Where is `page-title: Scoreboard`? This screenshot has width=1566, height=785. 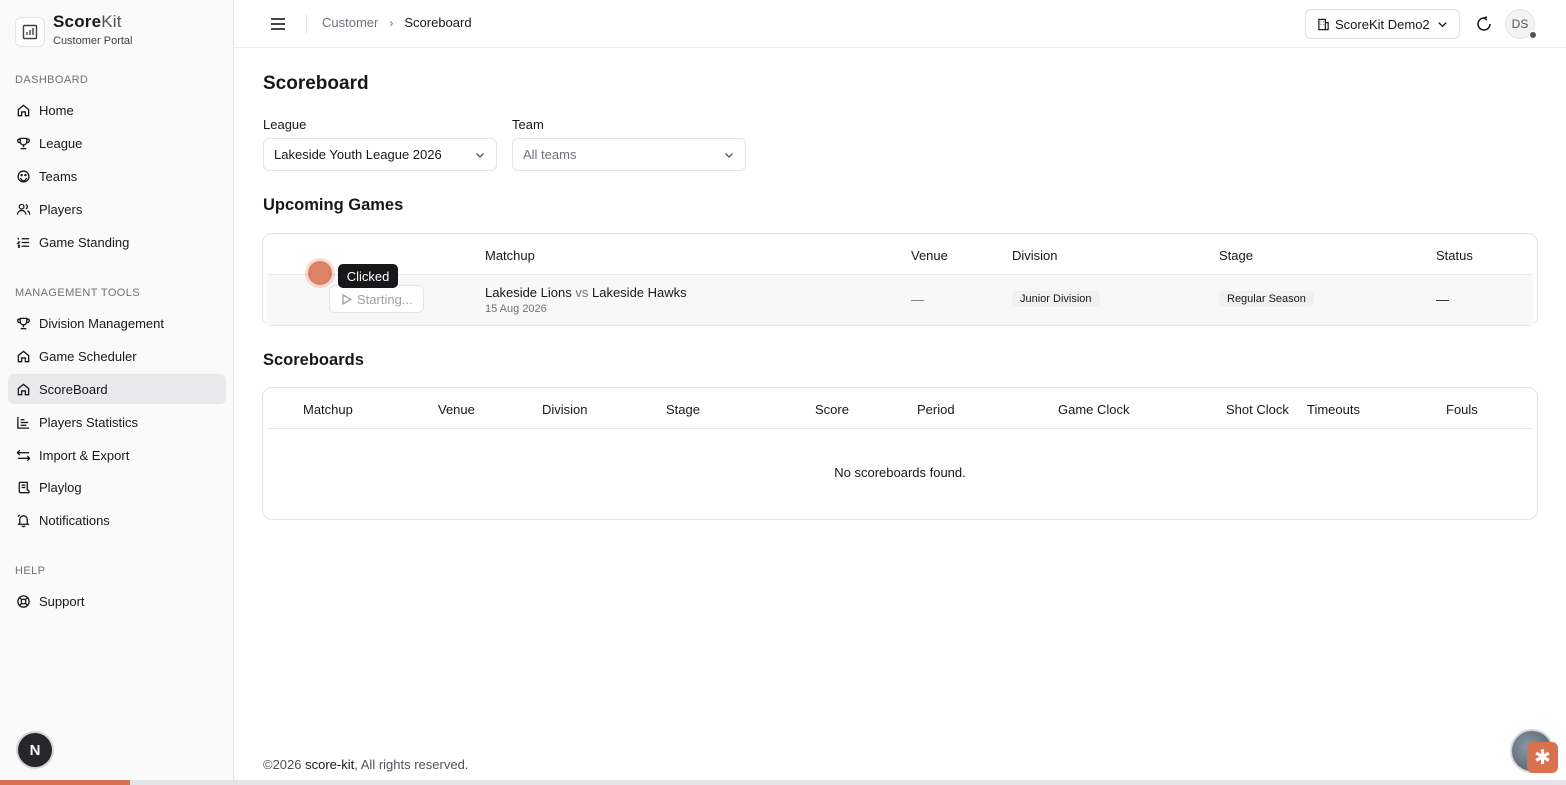
page-title: Scoreboard is located at coordinates (316, 83).